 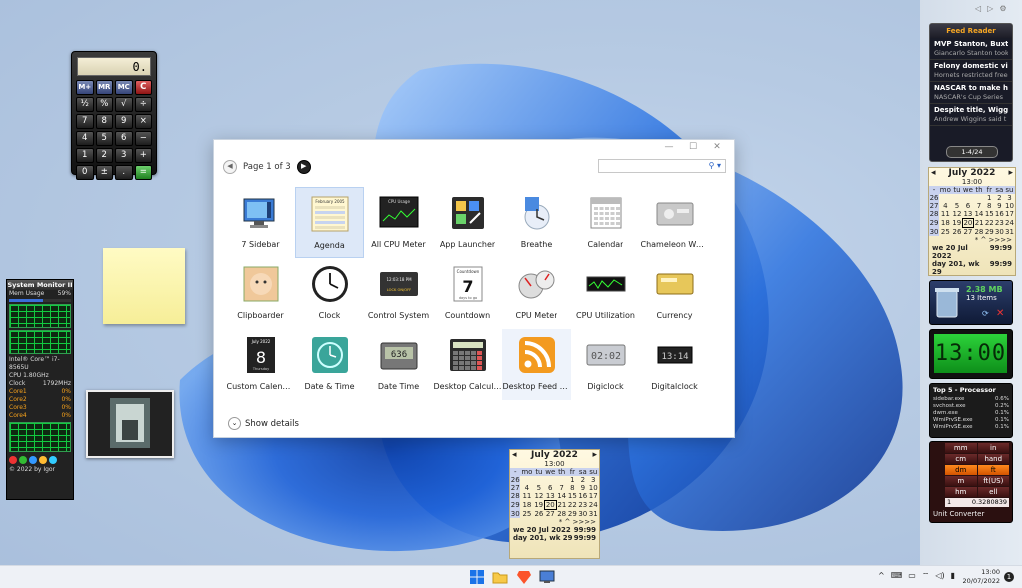 I want to click on tray-icon: ⌔, so click(x=926, y=576).